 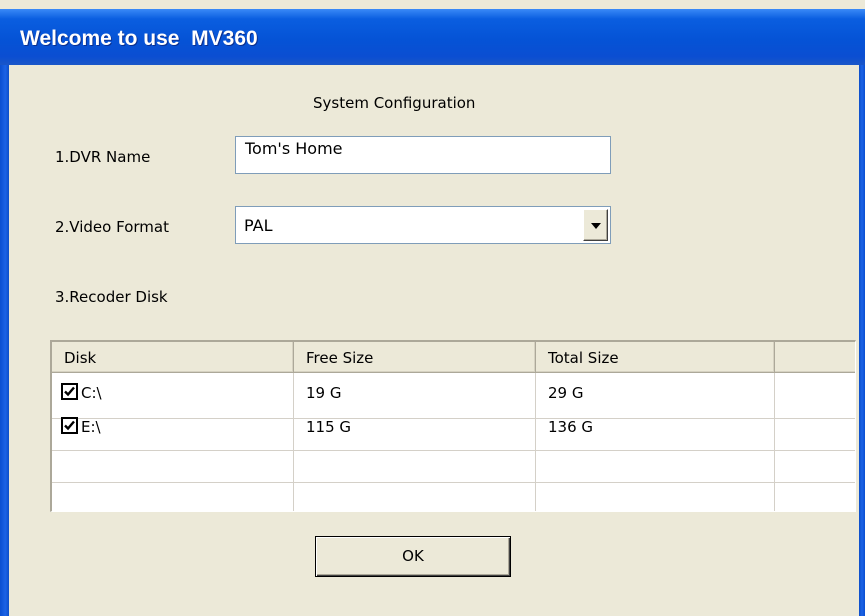 What do you see at coordinates (423, 225) in the screenshot?
I see `video-format-select: PAL` at bounding box center [423, 225].